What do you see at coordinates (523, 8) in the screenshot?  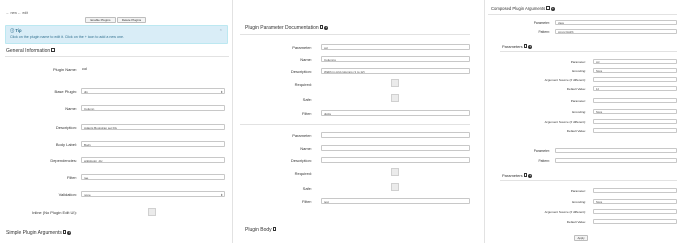 I see `composed-plugin-arguments-heading: Composed Plugin Arguments +` at bounding box center [523, 8].